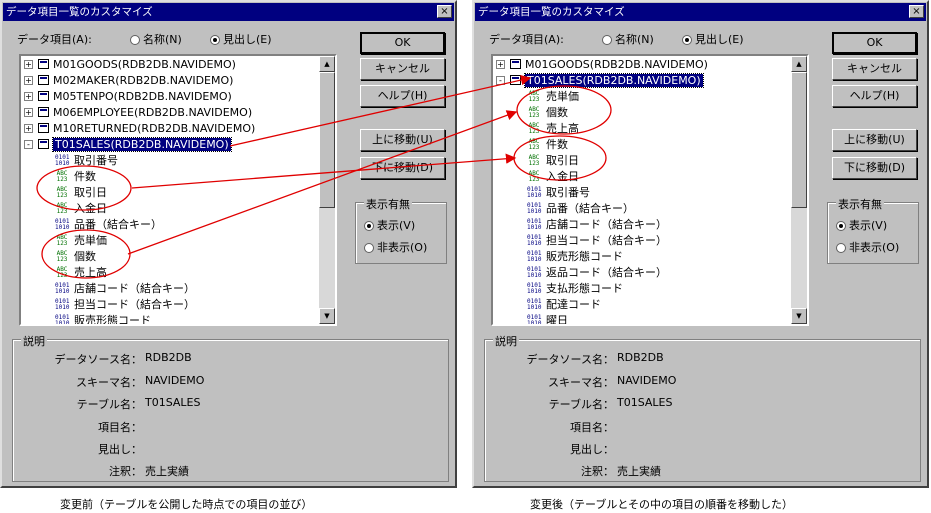 This screenshot has width=931, height=513. I want to click on desc-label: 項目名：, so click(120, 427).